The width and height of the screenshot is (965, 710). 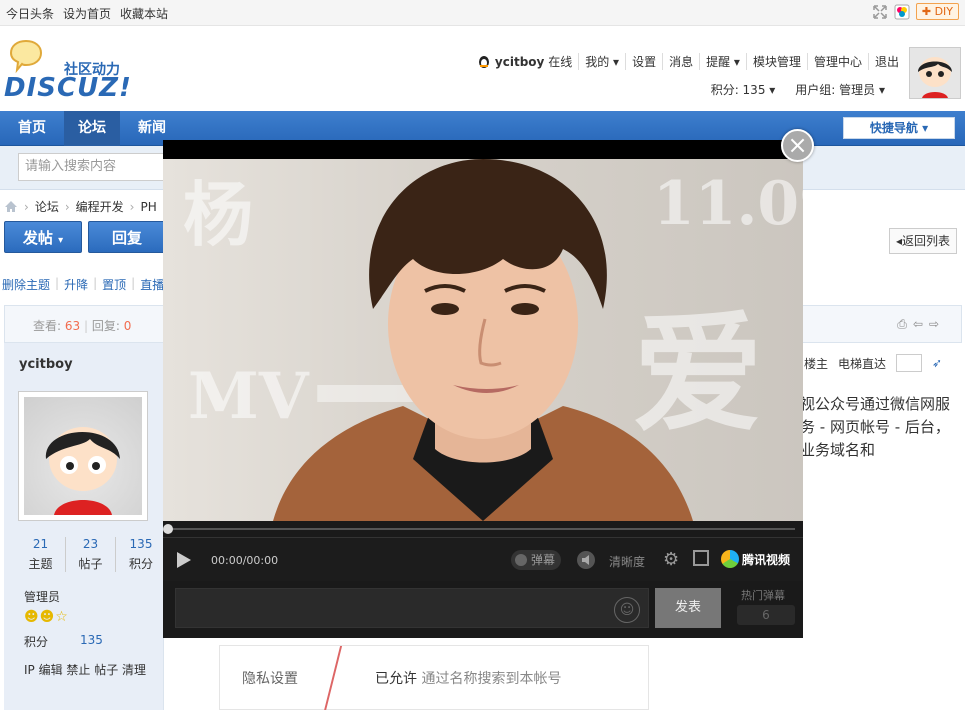 I want to click on new-post-button: 发帖 ▾, so click(x=43, y=237).